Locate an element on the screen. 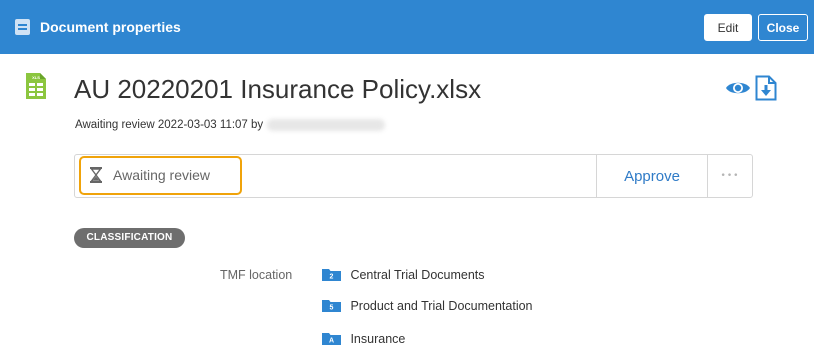 The width and height of the screenshot is (814, 351). tmf-location-label: TMF location is located at coordinates (256, 275).